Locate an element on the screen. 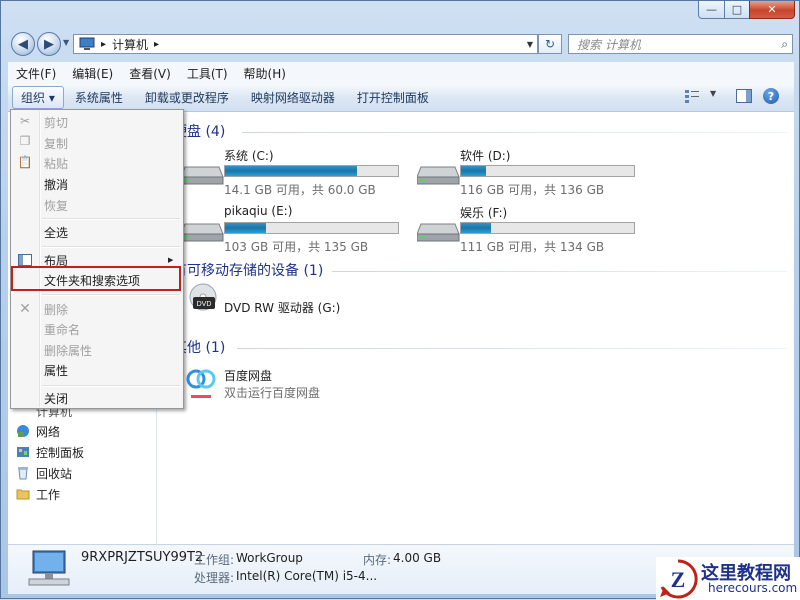 The height and width of the screenshot is (600, 800). paste-icon: 📋 is located at coordinates (25, 162).